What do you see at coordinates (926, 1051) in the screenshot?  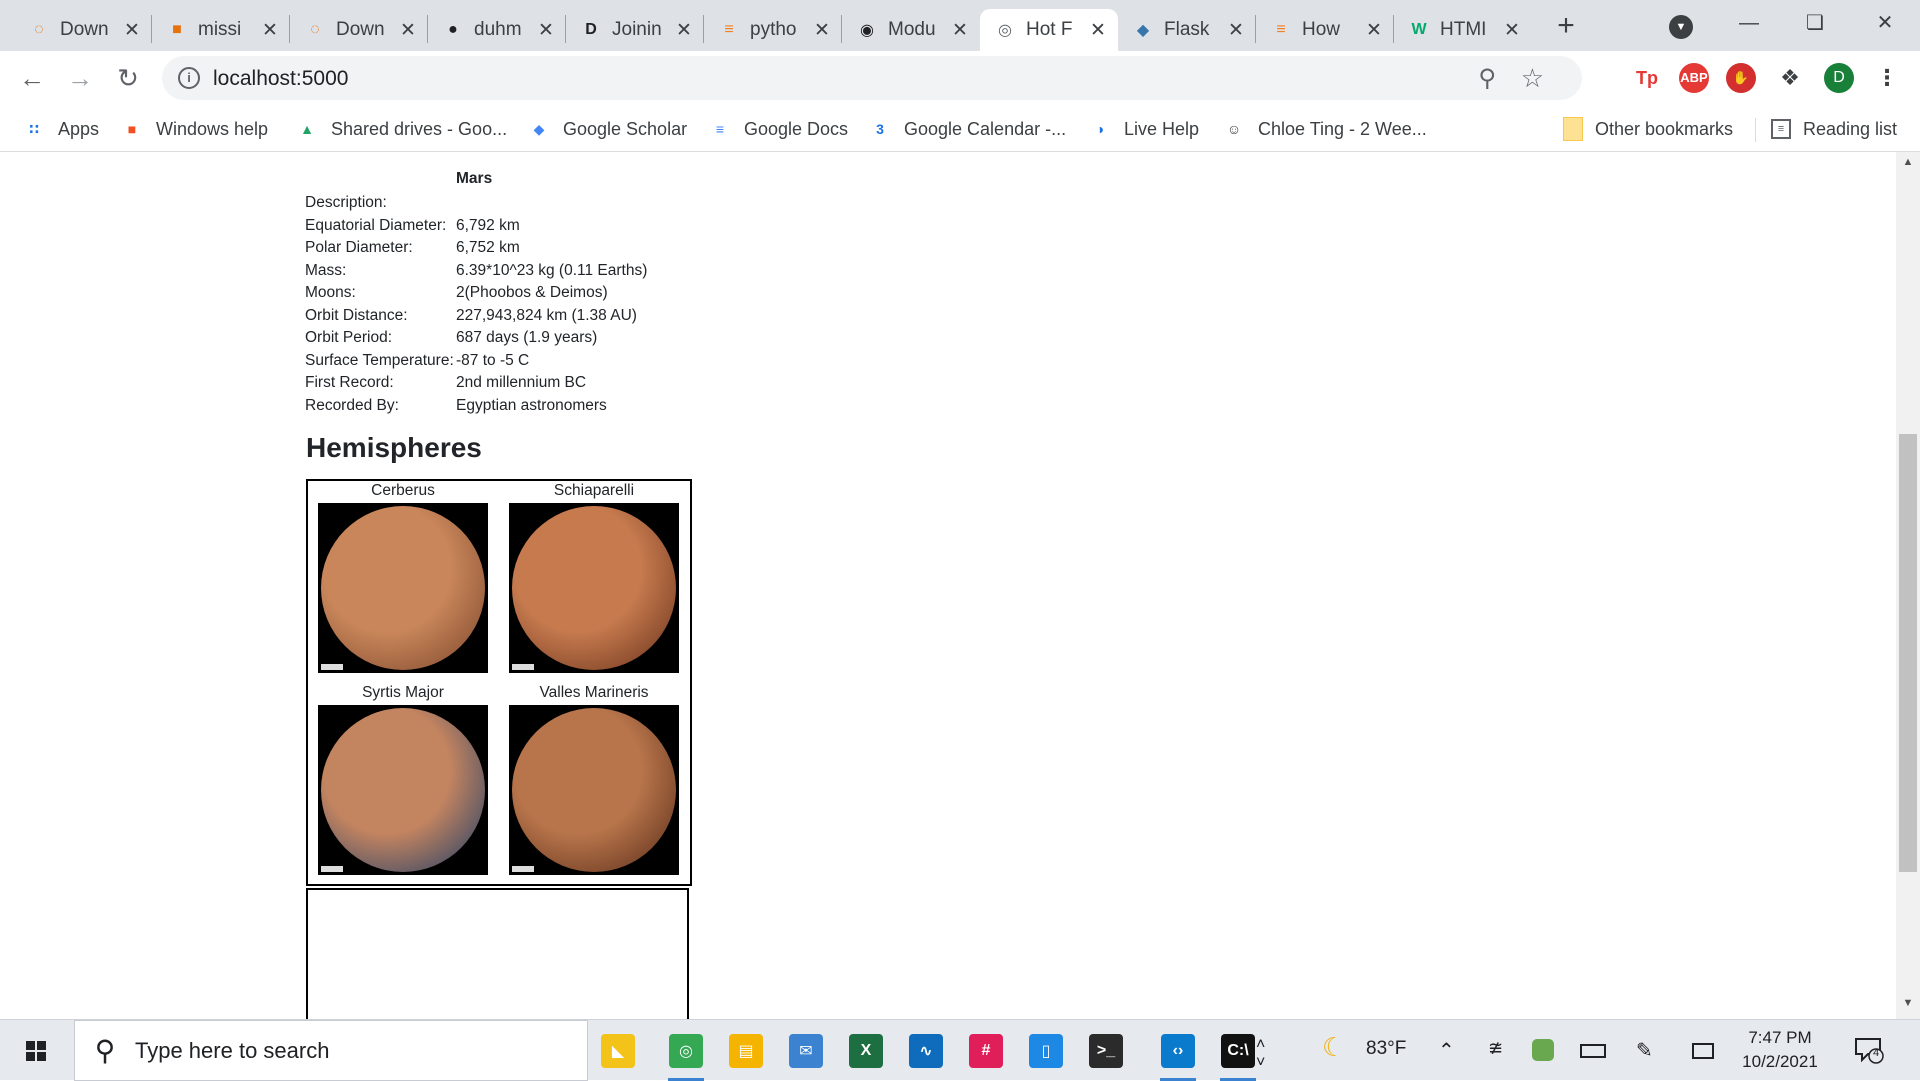 I see `whiteboard-icon: ∿` at bounding box center [926, 1051].